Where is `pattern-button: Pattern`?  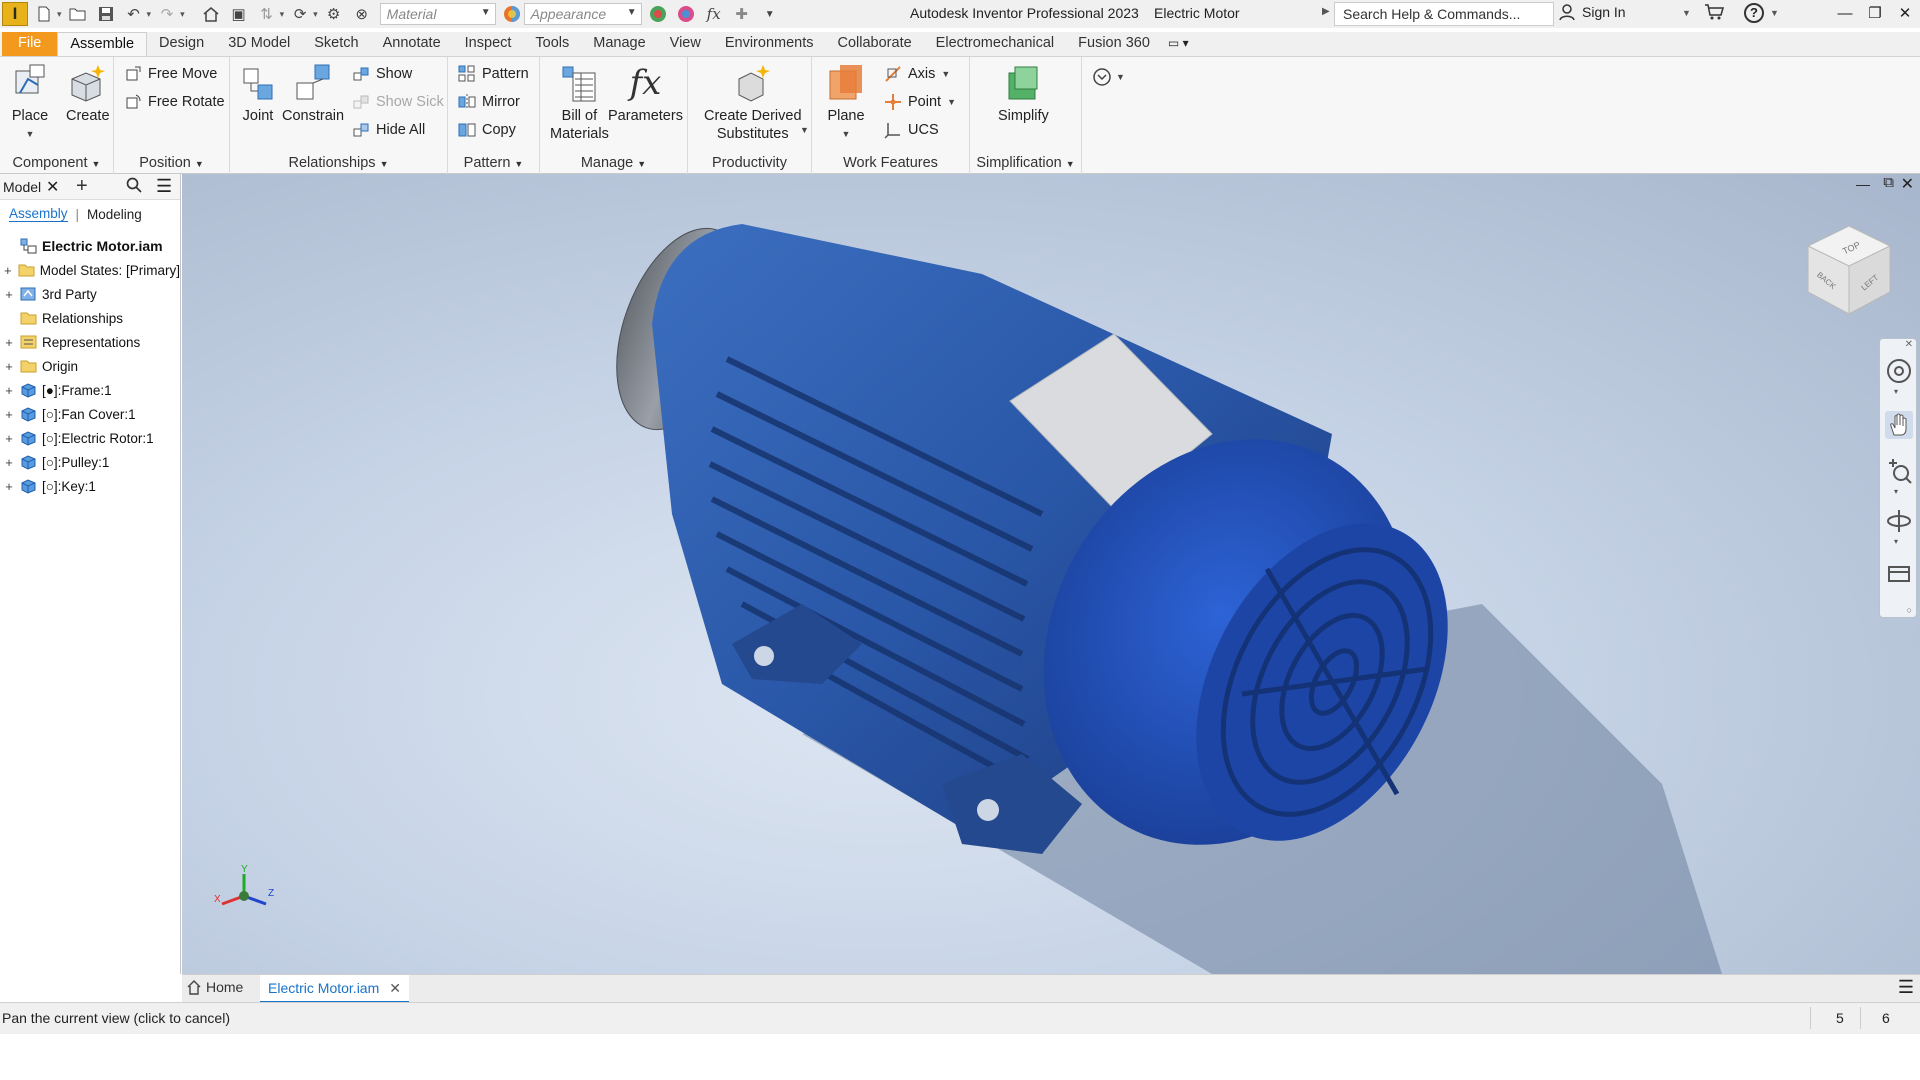
pattern-button: Pattern is located at coordinates (493, 74).